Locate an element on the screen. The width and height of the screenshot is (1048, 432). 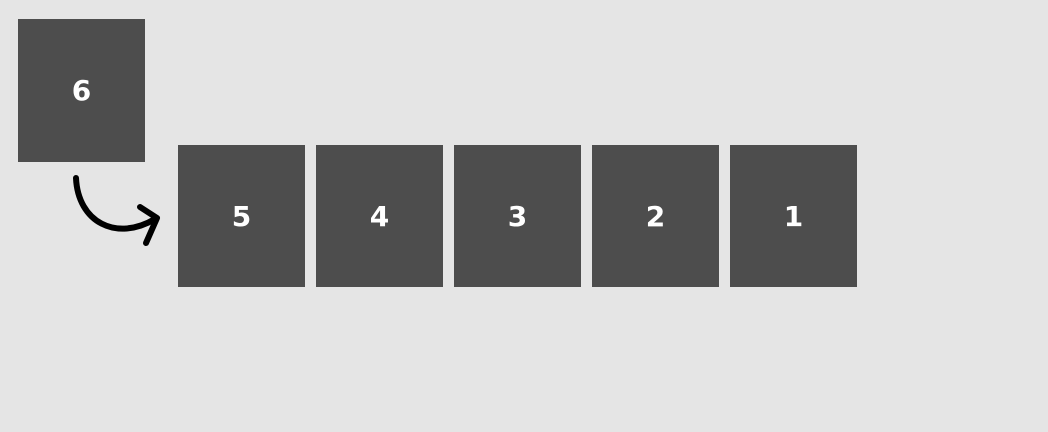
incoming-item-label: 6 is located at coordinates (81, 90).